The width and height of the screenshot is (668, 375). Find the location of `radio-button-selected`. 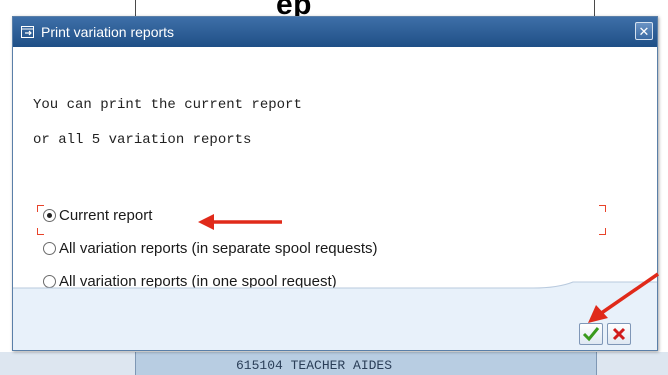

radio-button-selected is located at coordinates (49, 215).